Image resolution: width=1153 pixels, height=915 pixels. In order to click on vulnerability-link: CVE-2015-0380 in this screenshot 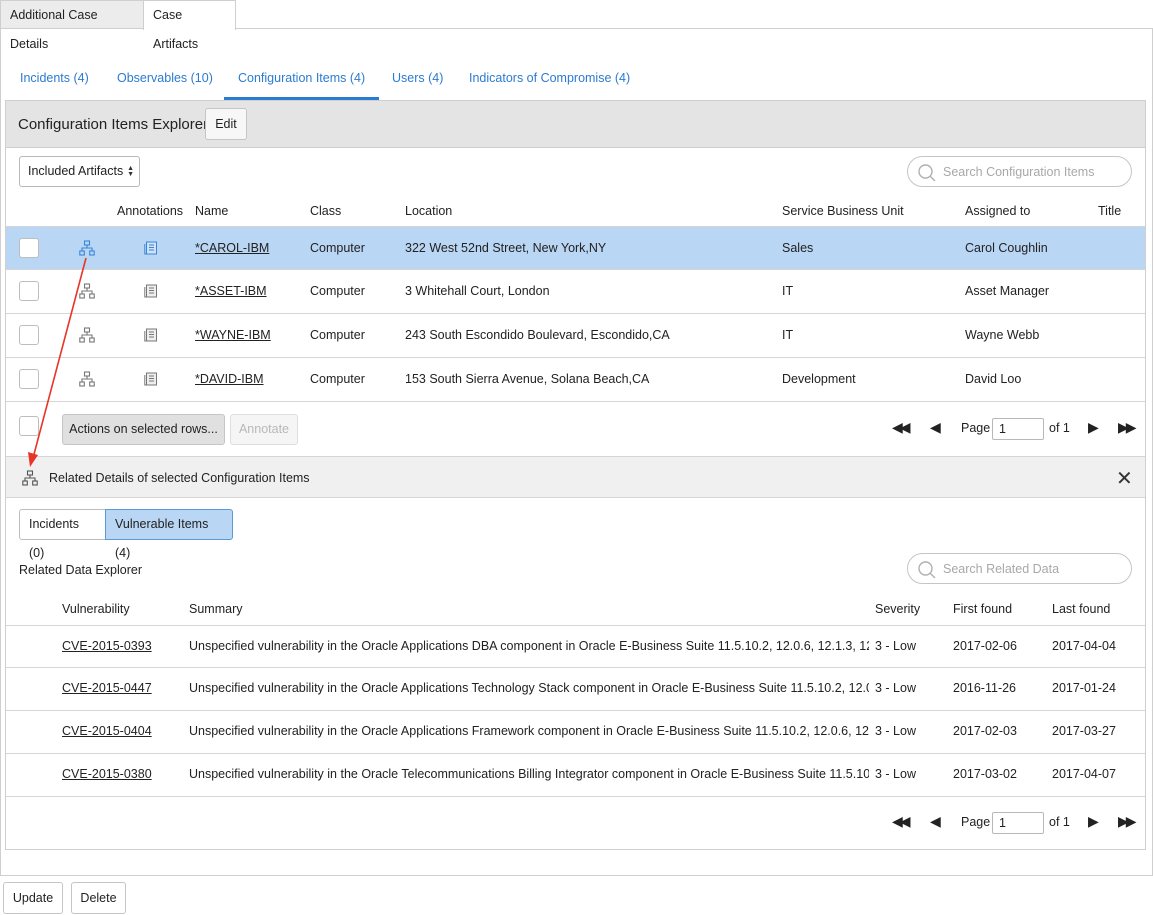, I will do `click(107, 774)`.